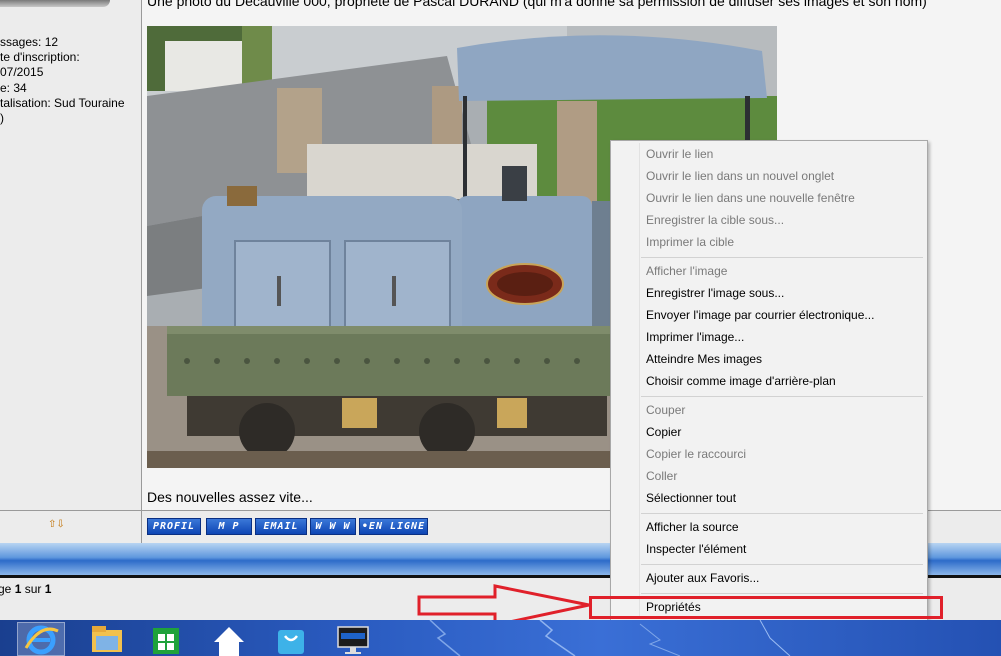 Image resolution: width=1001 pixels, height=656 pixels. Describe the element at coordinates (690, 242) in the screenshot. I see `menu-print-target: Imprimer la cible` at that location.